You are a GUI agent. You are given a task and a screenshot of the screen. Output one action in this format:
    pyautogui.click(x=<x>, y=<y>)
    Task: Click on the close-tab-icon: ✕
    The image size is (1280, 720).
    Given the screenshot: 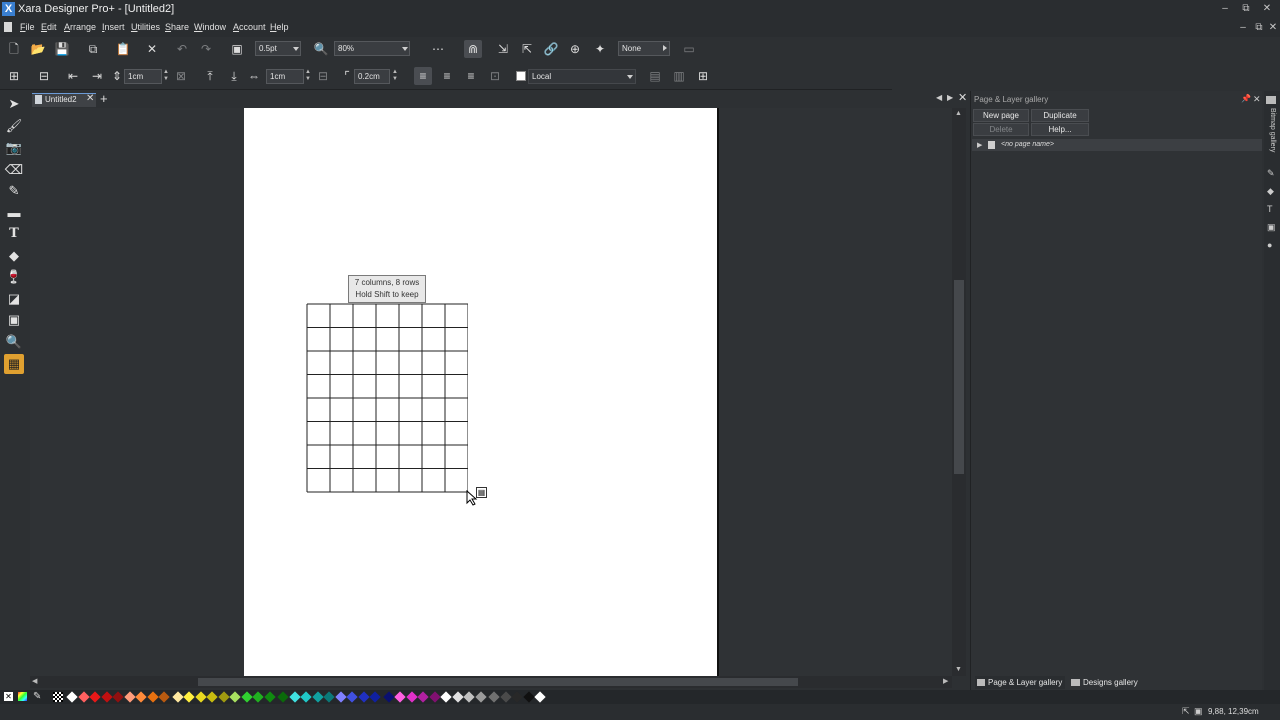 What is the action you would take?
    pyautogui.click(x=90, y=98)
    